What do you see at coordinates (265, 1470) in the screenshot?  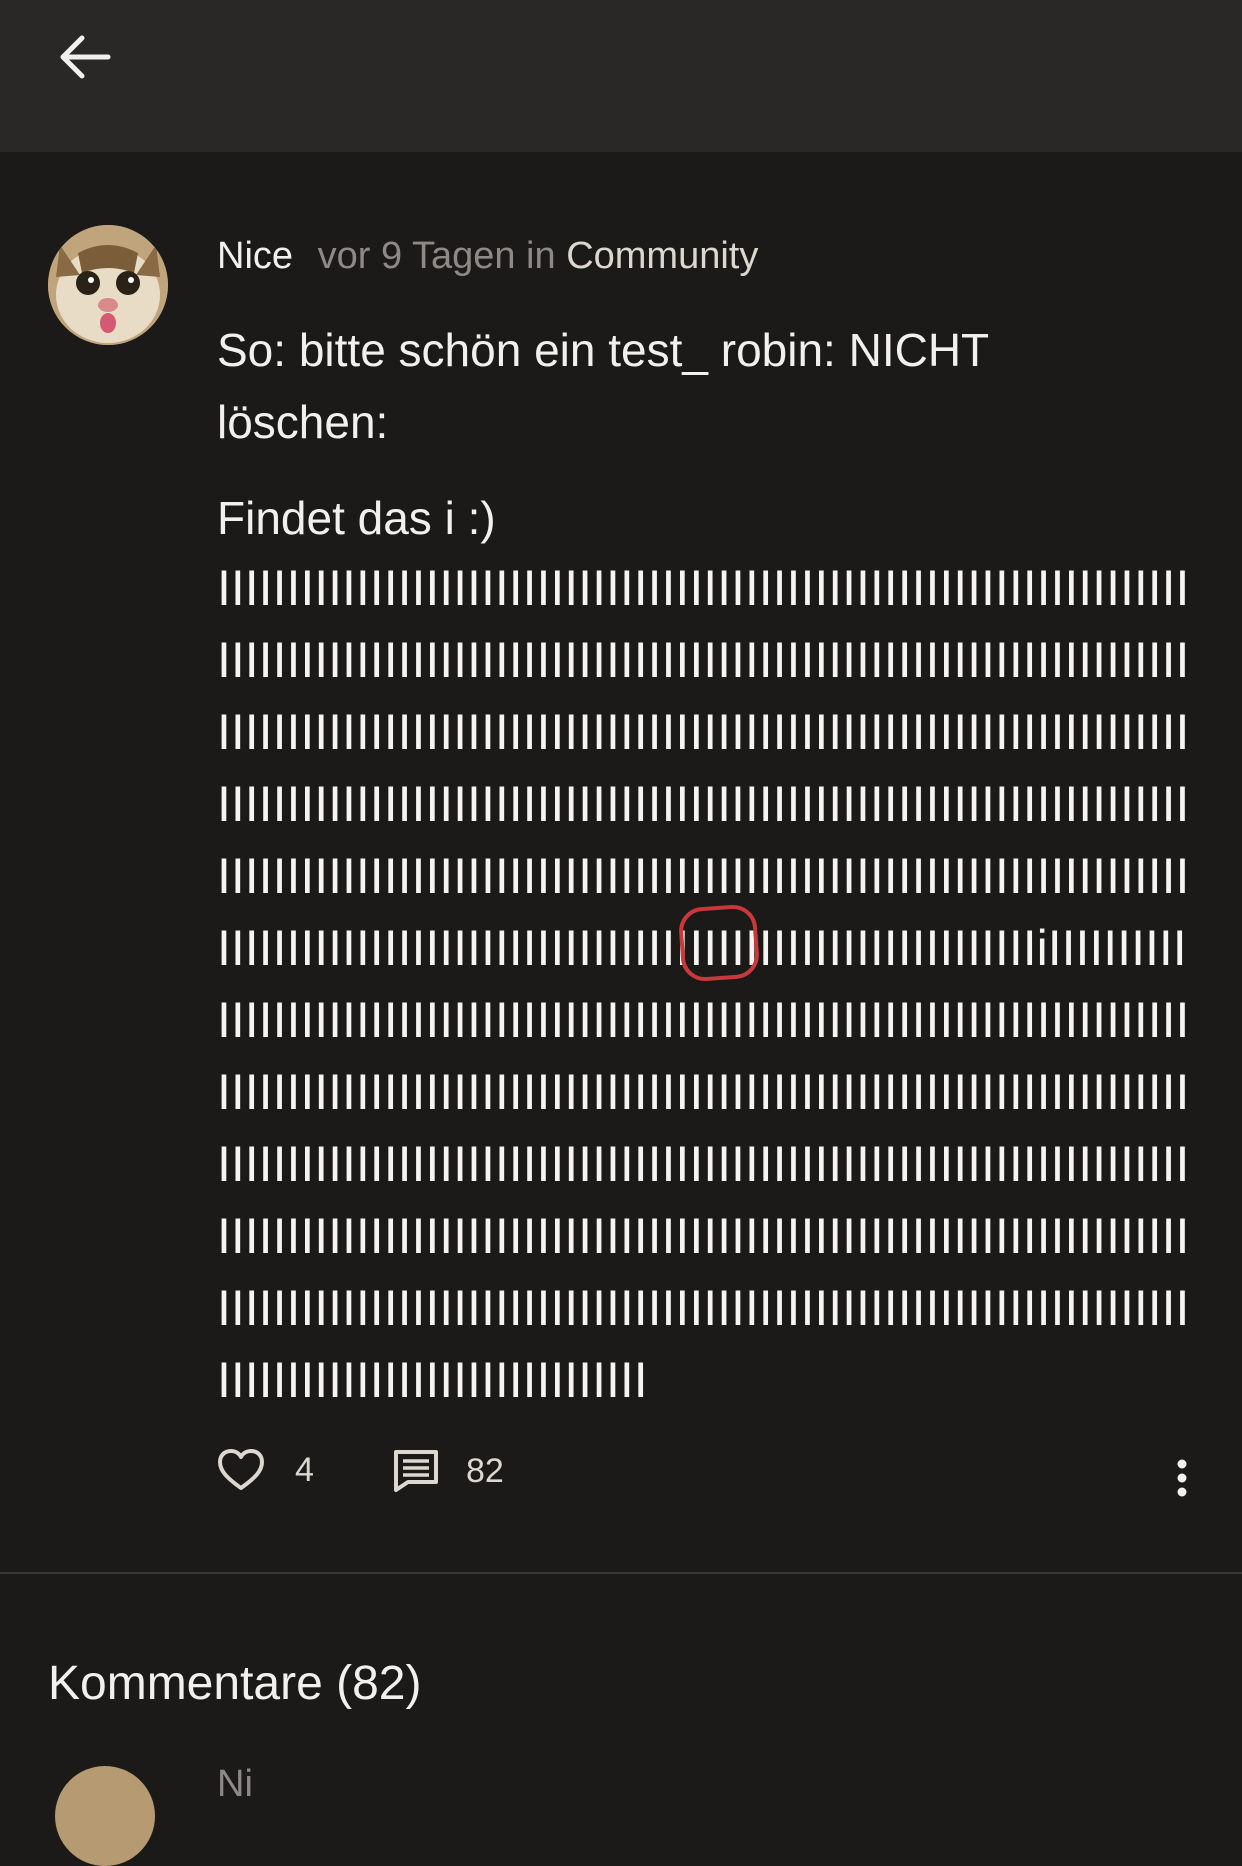 I see `like-button: 4` at bounding box center [265, 1470].